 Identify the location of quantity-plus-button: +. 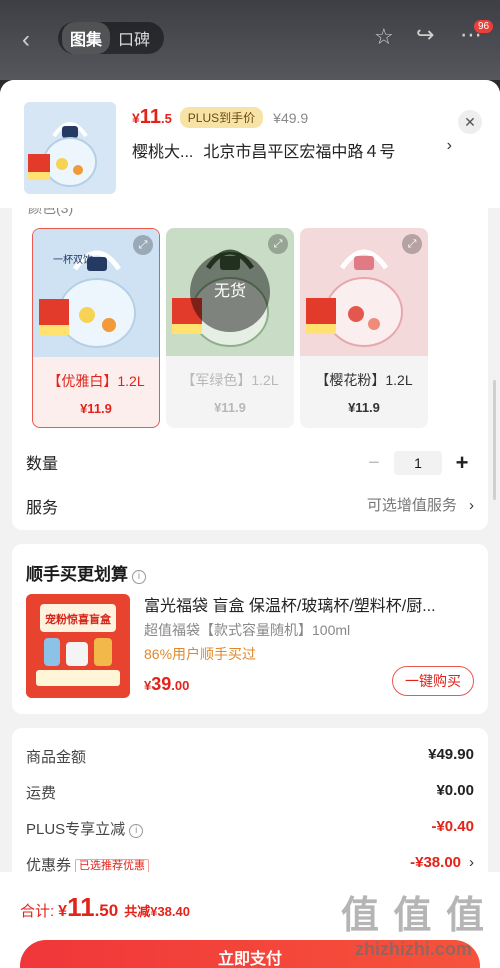
(462, 463).